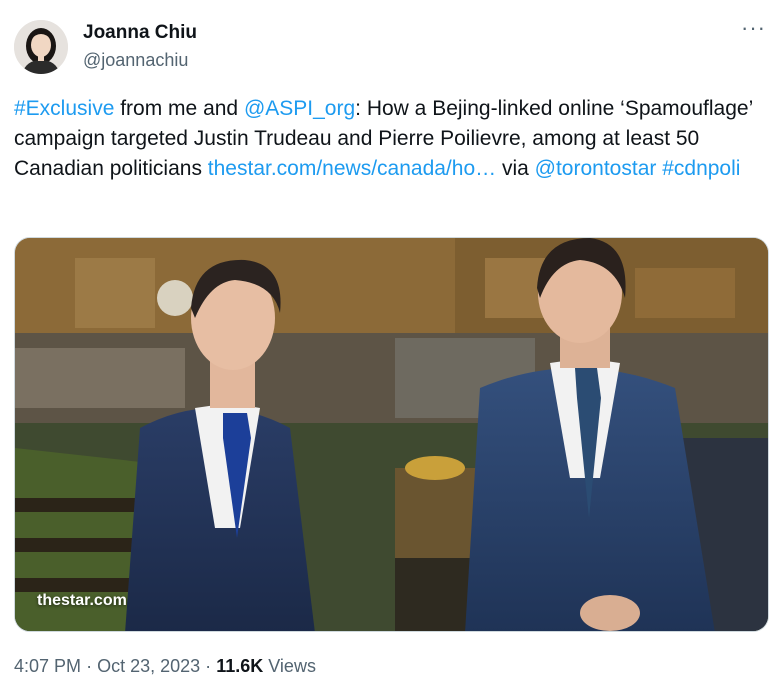 The image size is (782, 698). Describe the element at coordinates (701, 168) in the screenshot. I see `hashtag-cdnpoli: #cdnpoli` at that location.